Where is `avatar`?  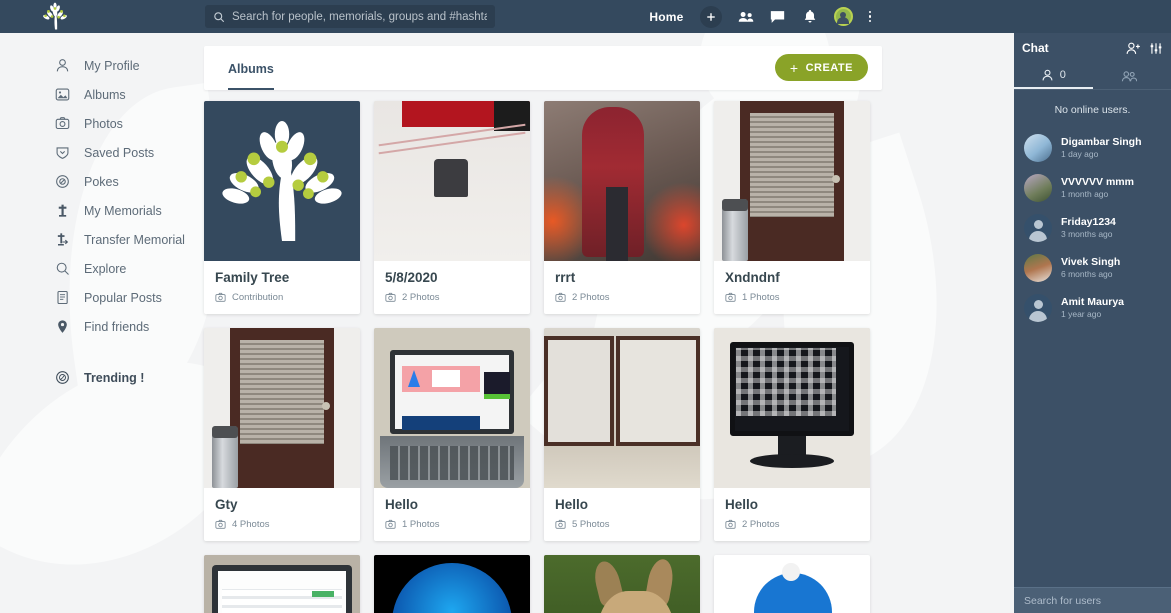
avatar is located at coordinates (843, 16).